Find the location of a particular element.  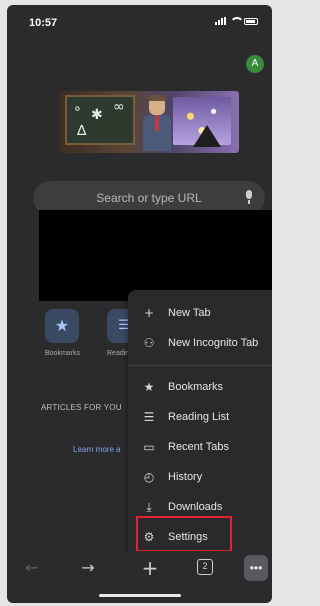

wifi-icon is located at coordinates (237, 21).